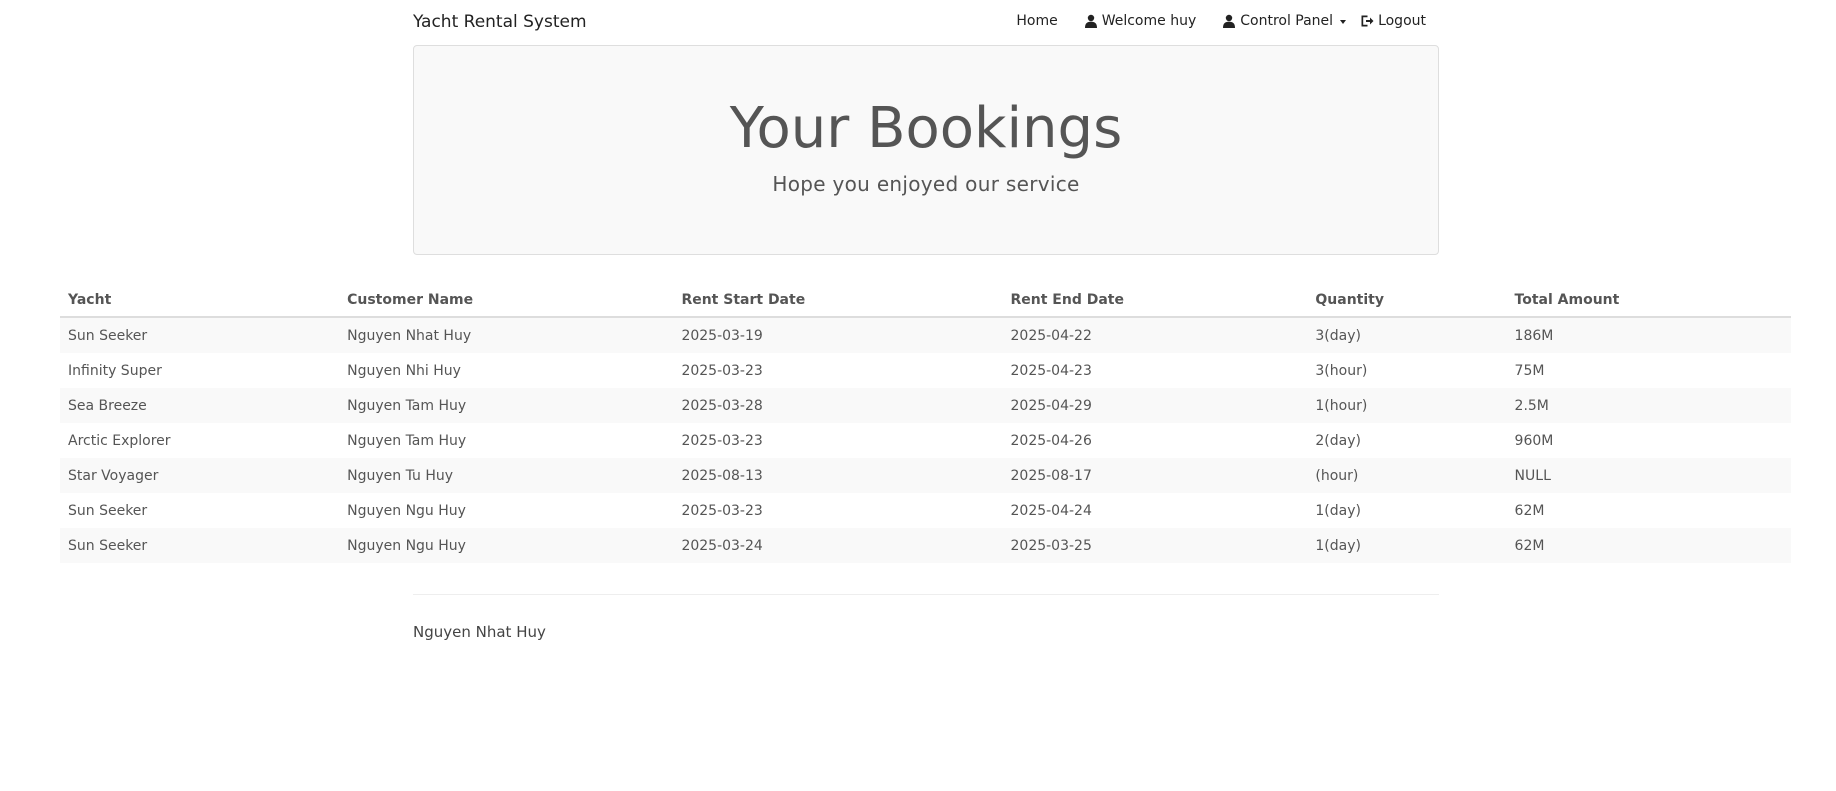 The height and width of the screenshot is (791, 1836). Describe the element at coordinates (404, 370) in the screenshot. I see `cell-customer-name: Nguyen Nhi Huy` at that location.